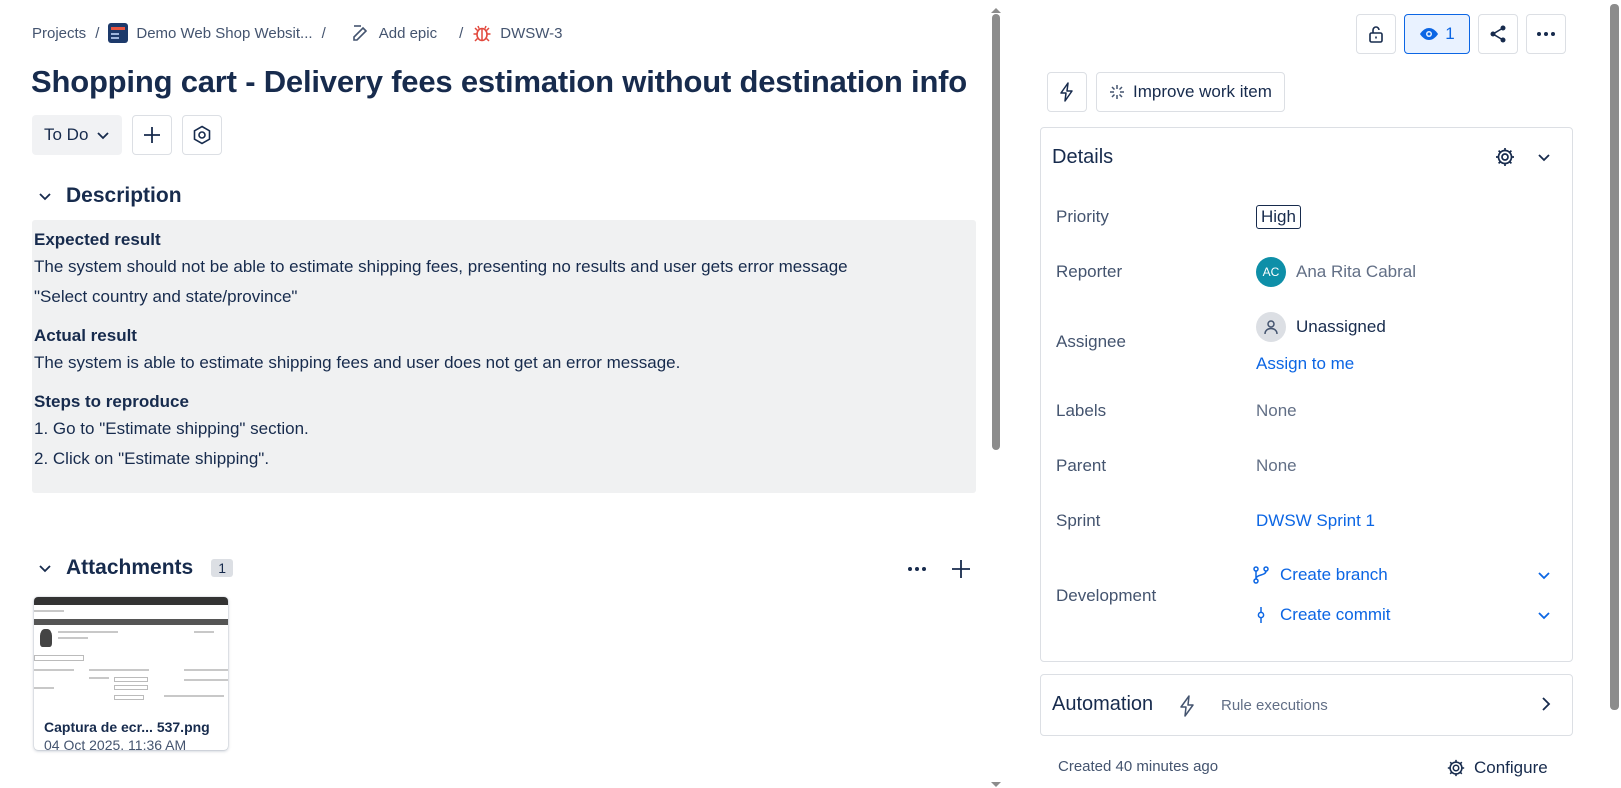 Image resolution: width=1621 pixels, height=788 pixels. I want to click on attachments-tools, so click(939, 569).